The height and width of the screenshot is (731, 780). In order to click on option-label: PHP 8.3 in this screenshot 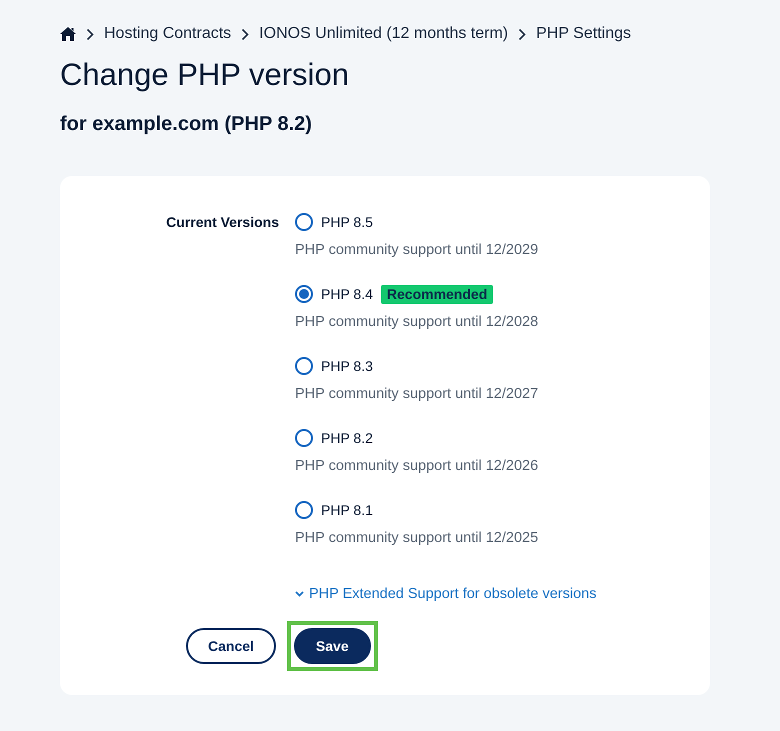, I will do `click(347, 366)`.